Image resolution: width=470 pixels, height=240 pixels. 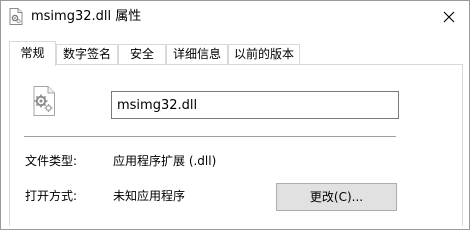 I want to click on close-icon, so click(x=449, y=17).